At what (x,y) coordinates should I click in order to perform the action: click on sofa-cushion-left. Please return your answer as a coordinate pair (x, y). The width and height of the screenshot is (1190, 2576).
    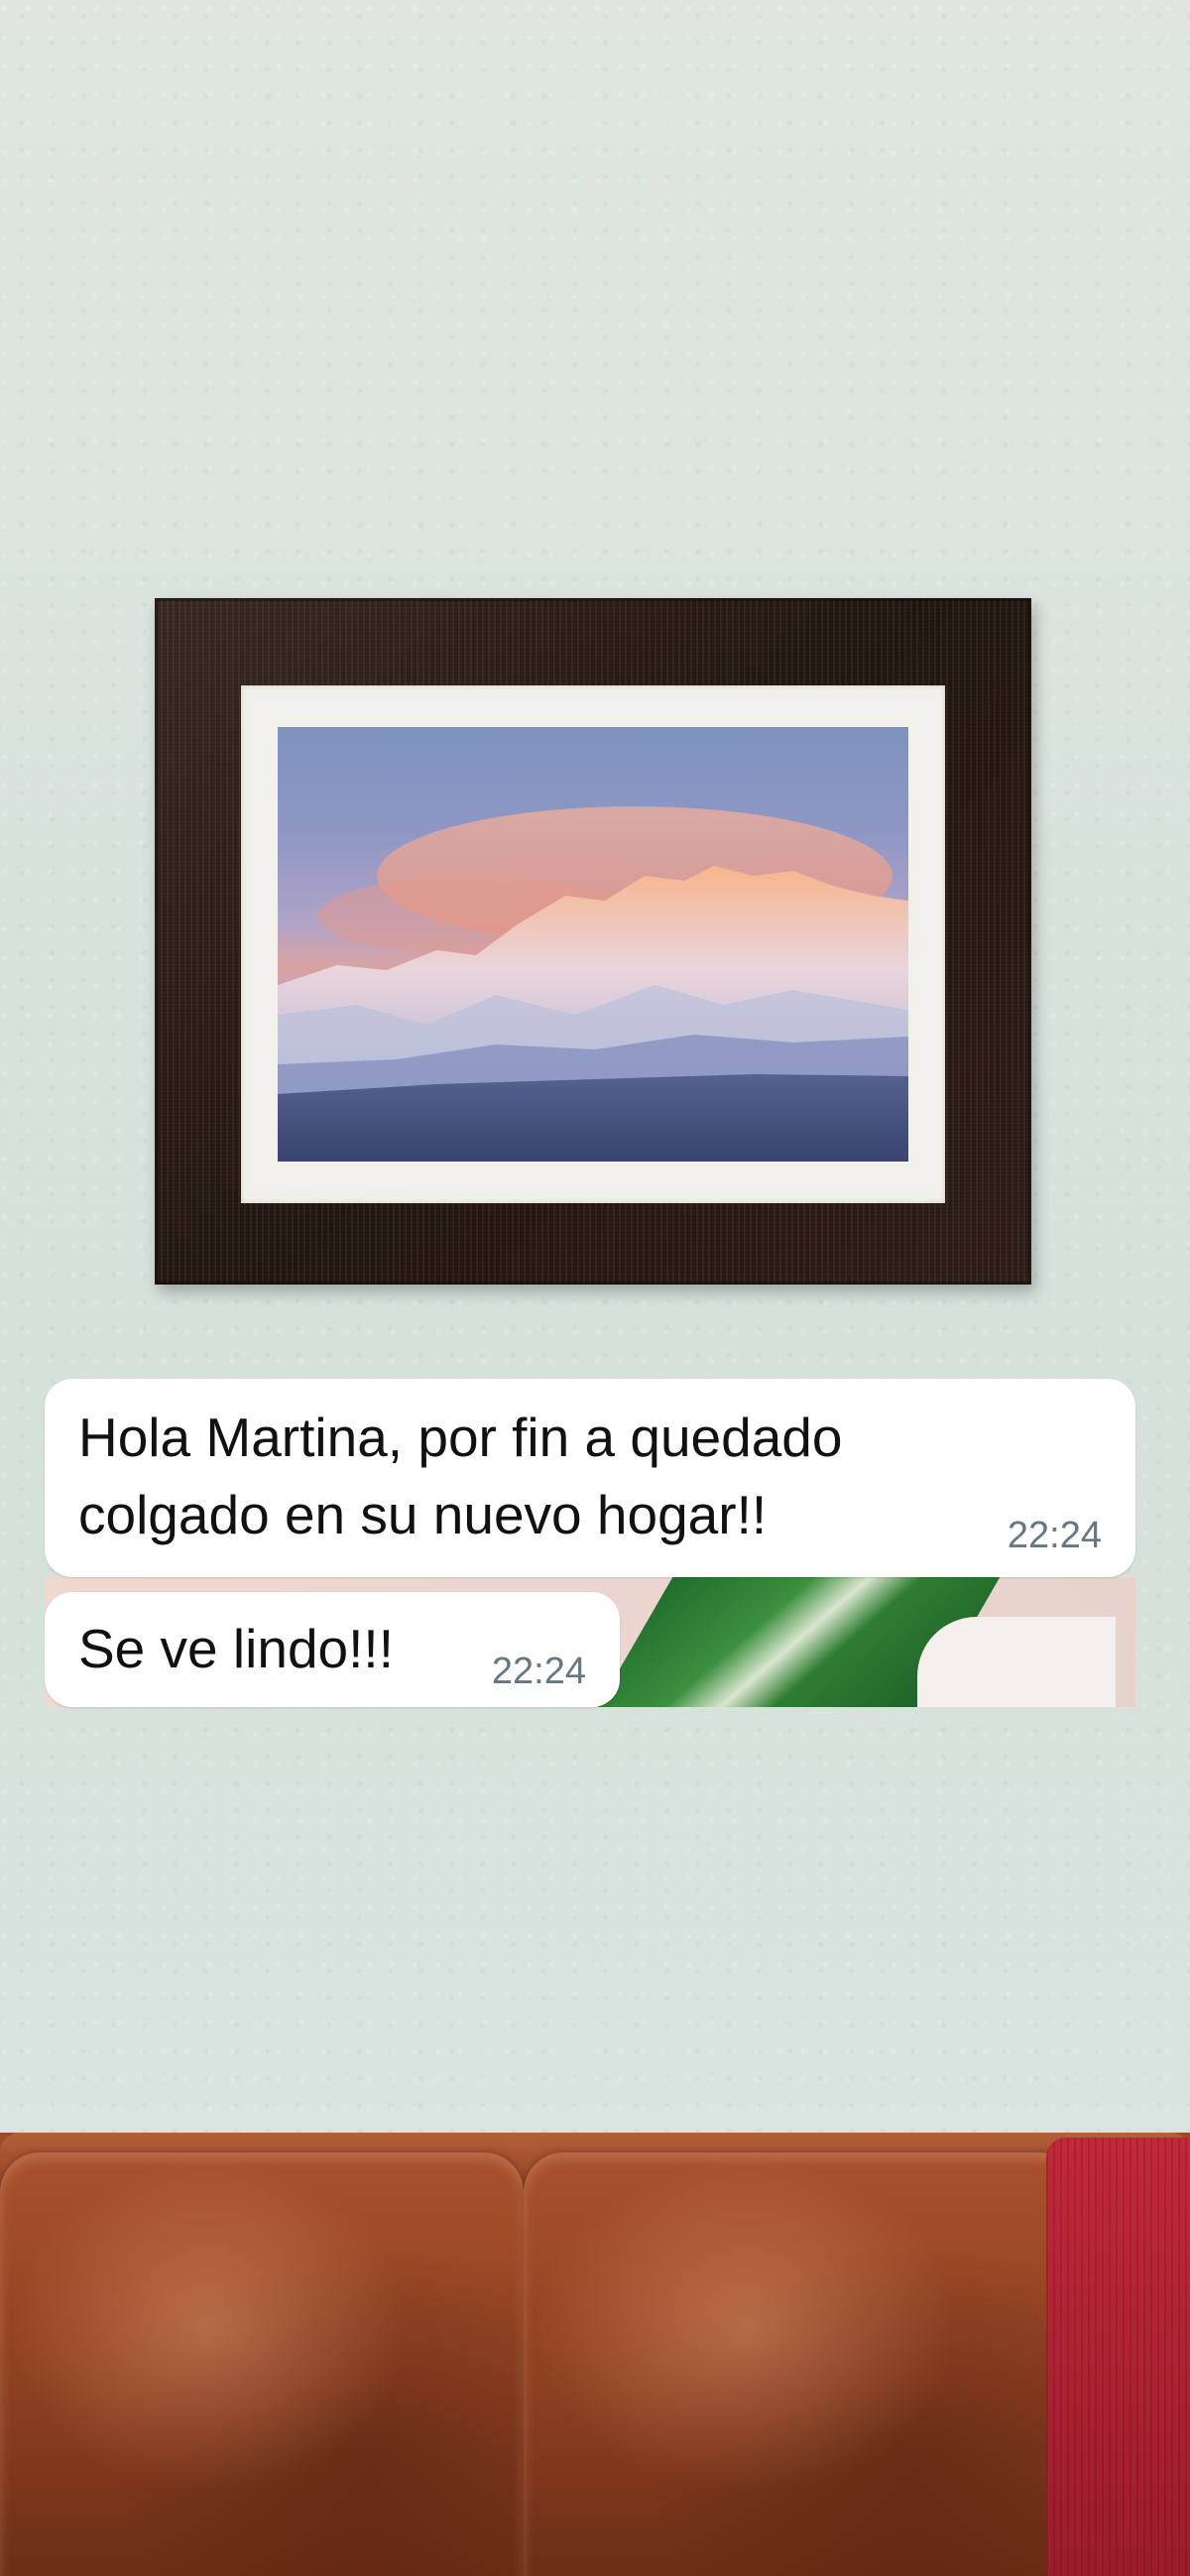
    Looking at the image, I should click on (262, 2364).